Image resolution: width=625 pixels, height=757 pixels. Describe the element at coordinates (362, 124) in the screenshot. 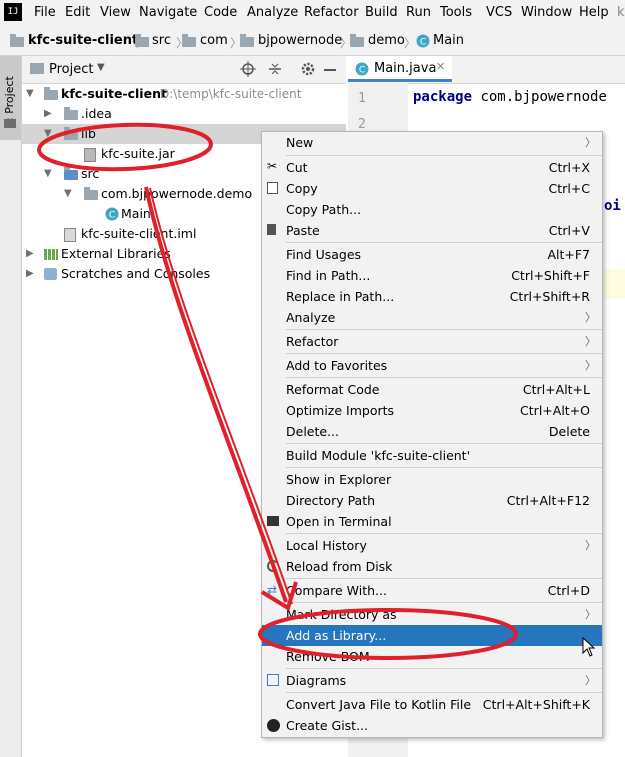

I see `line-number: 2` at that location.